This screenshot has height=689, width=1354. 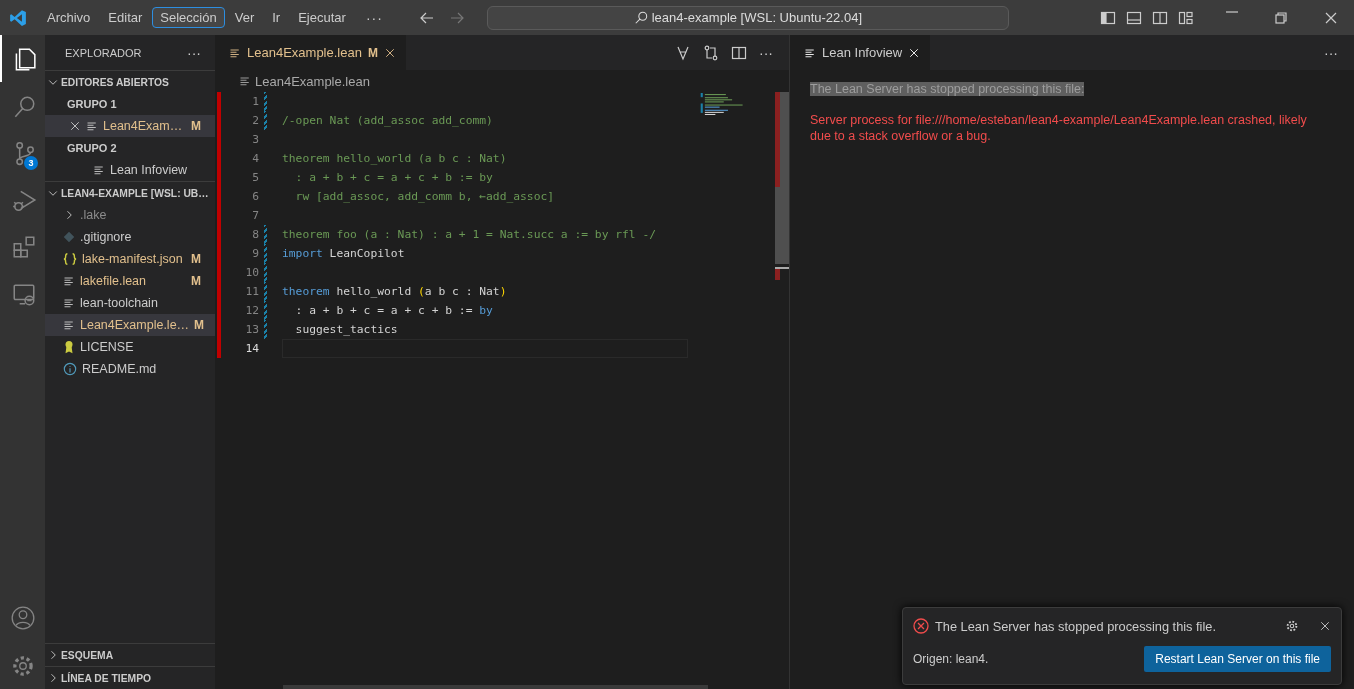 I want to click on code-line: theorem foo (a : Nat) : a + 1 = Nat.succ a := by rfl -/, so click(x=470, y=235).